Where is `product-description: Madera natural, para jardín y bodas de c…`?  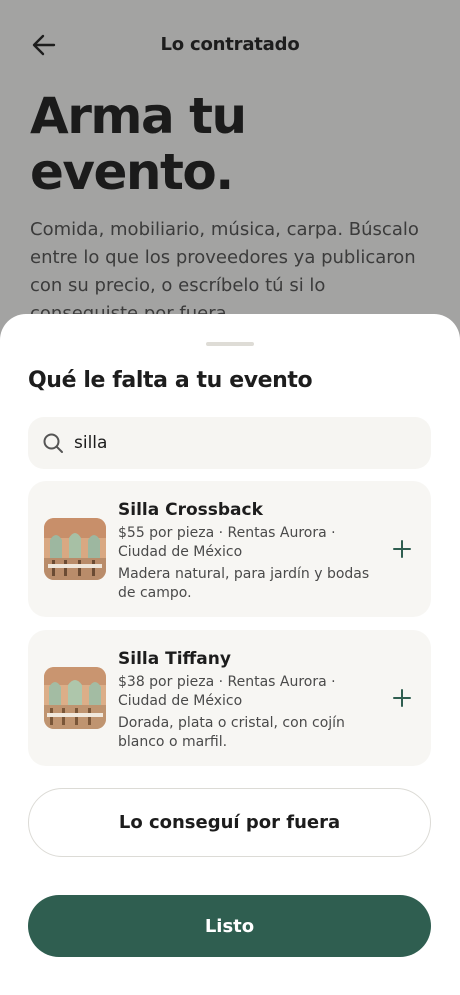 product-description: Madera natural, para jardín y bodas de c… is located at coordinates (244, 583).